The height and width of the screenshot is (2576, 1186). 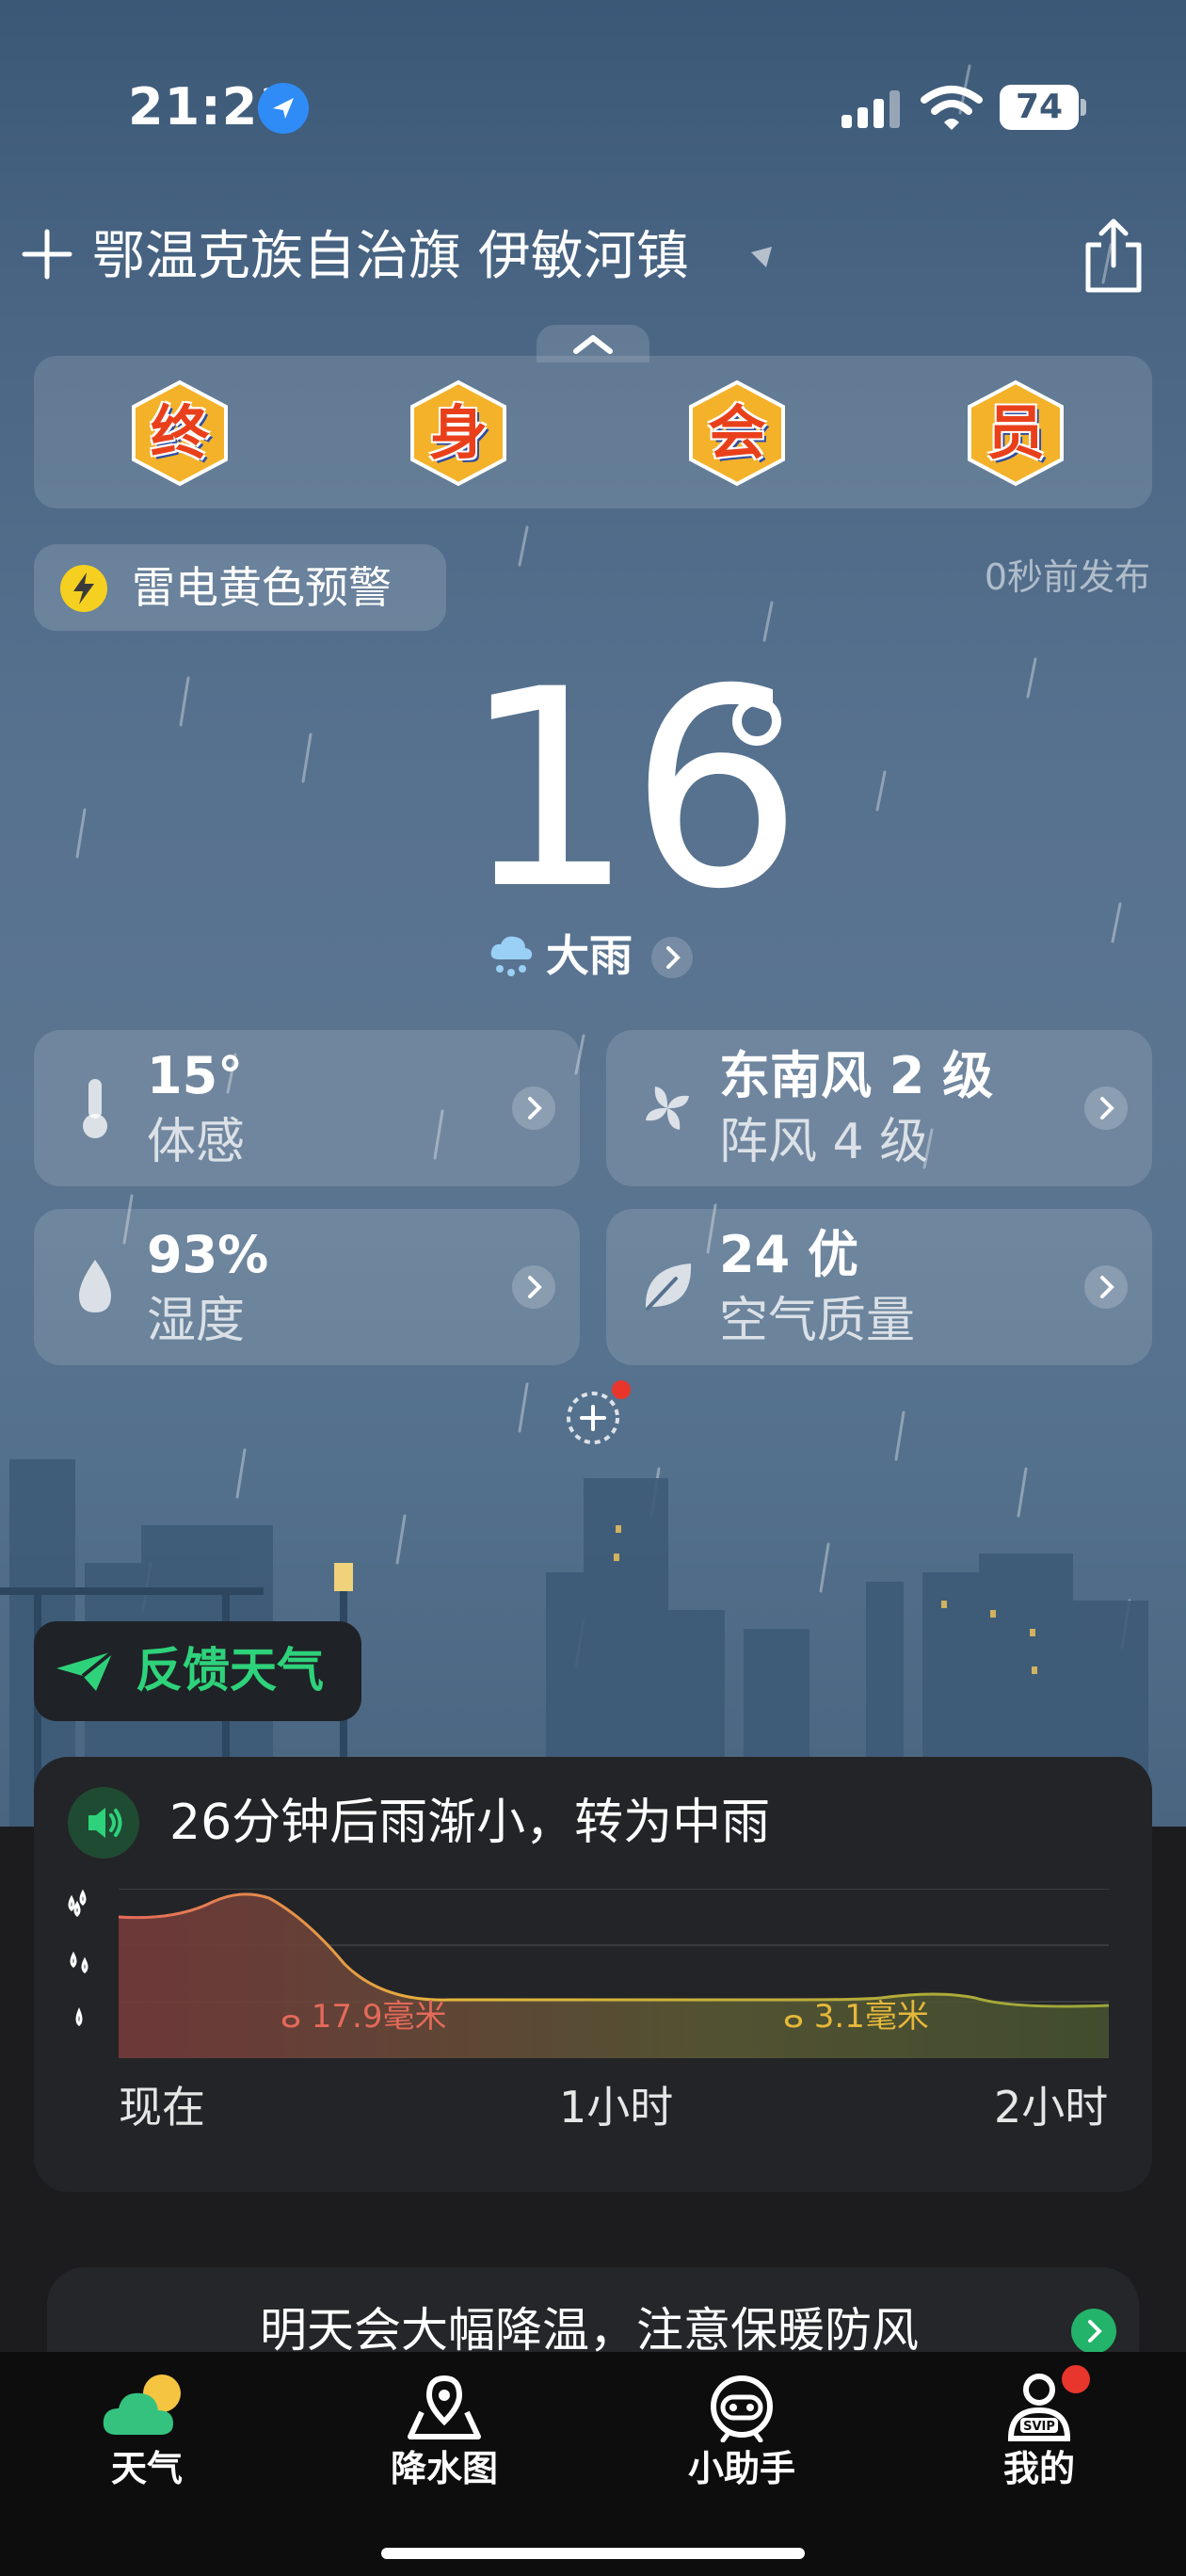 What do you see at coordinates (511, 956) in the screenshot?
I see `heavy-rain-icon` at bounding box center [511, 956].